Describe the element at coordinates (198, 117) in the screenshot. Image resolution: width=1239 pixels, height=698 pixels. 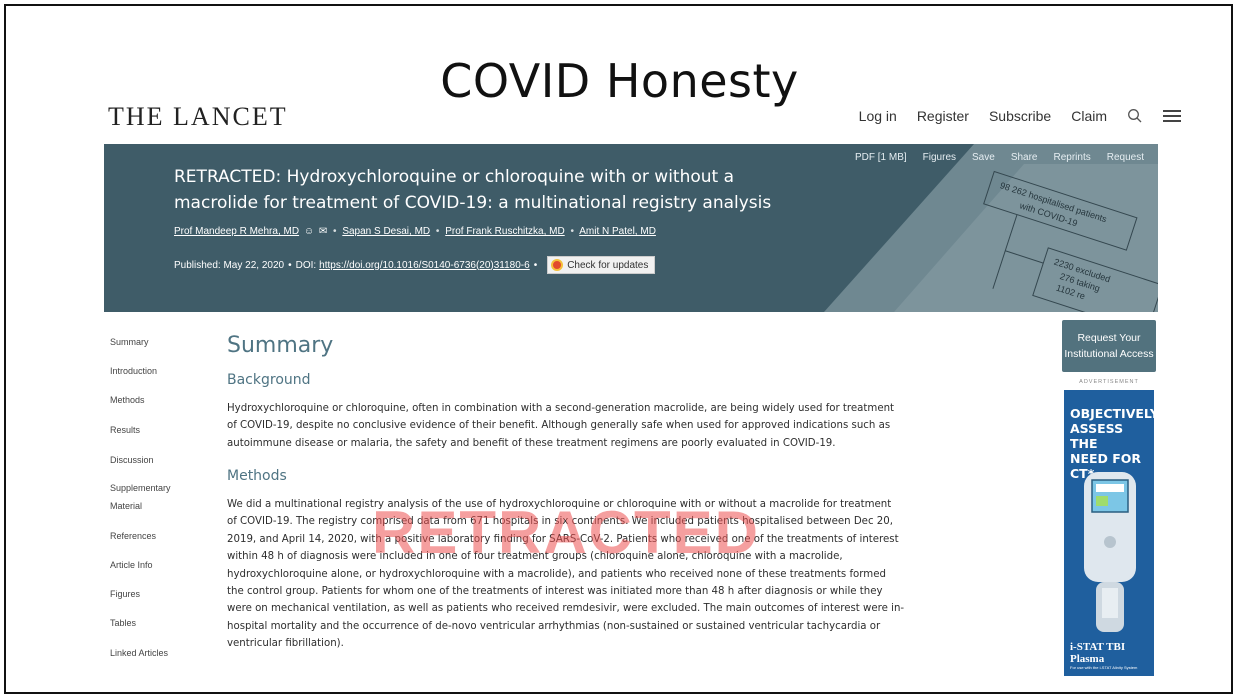
I see `lancet-logo: THE LANCET` at that location.